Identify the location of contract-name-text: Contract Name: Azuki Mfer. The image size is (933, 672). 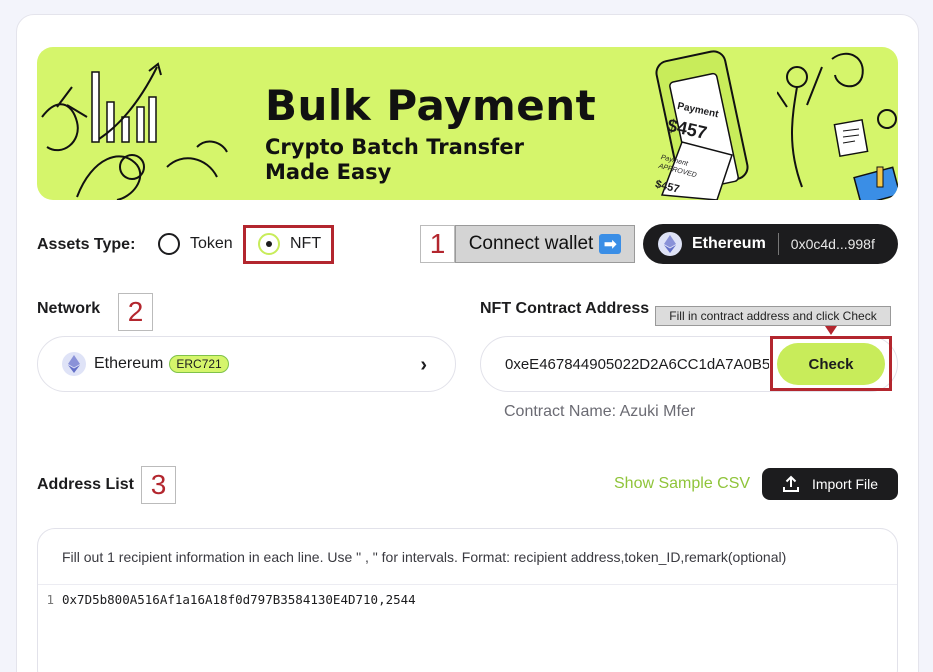
(600, 411).